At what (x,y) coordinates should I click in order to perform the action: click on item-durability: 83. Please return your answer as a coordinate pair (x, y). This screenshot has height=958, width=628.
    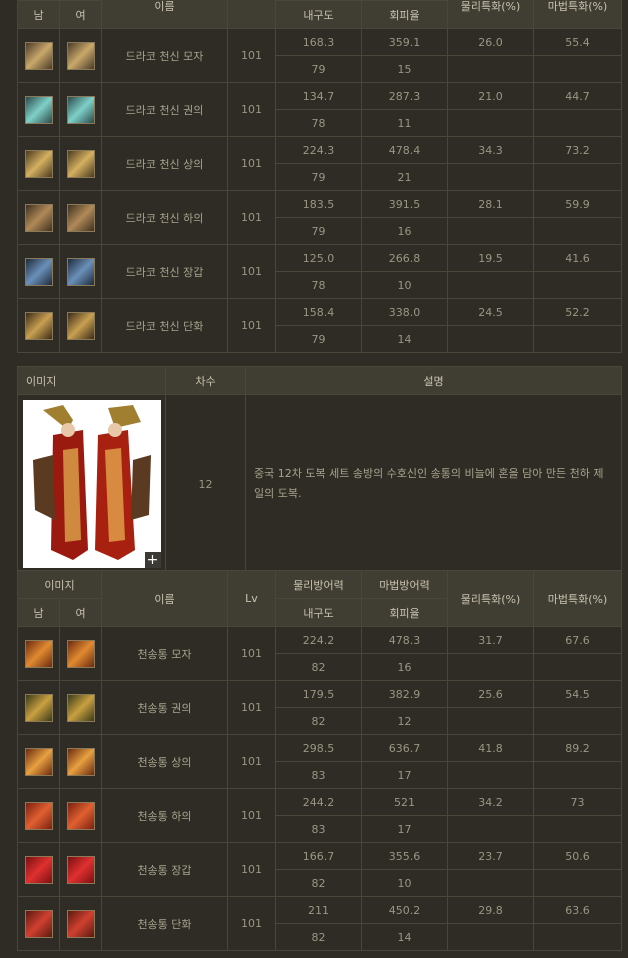
    Looking at the image, I should click on (318, 775).